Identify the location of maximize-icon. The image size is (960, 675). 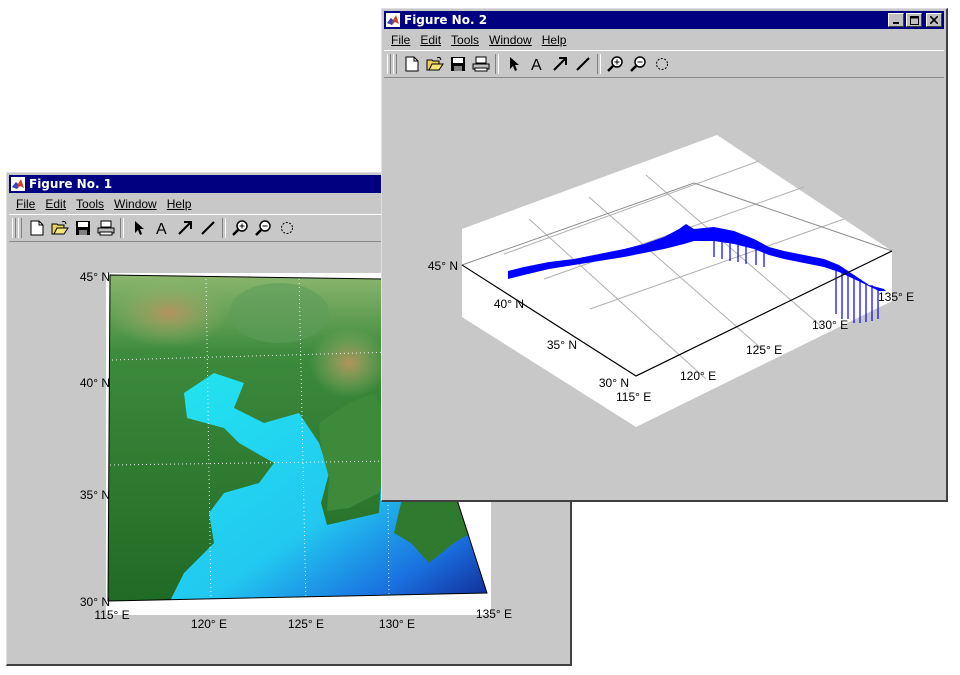
(914, 20).